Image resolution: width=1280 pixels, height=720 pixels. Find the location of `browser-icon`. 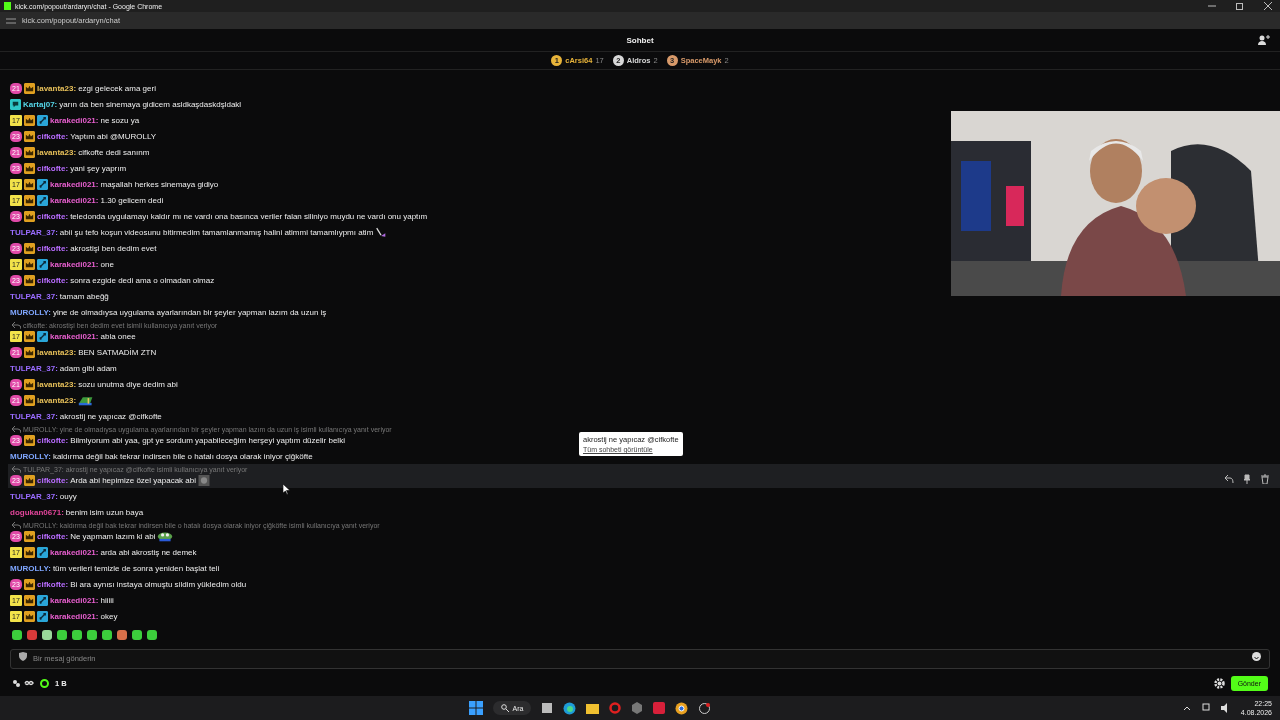

browser-icon is located at coordinates (570, 708).